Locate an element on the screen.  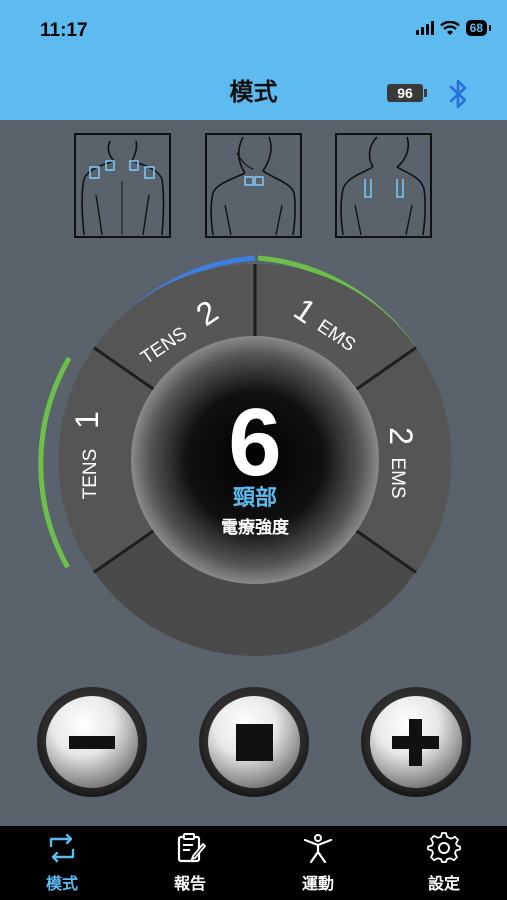
wifi-icon is located at coordinates (449, 27).